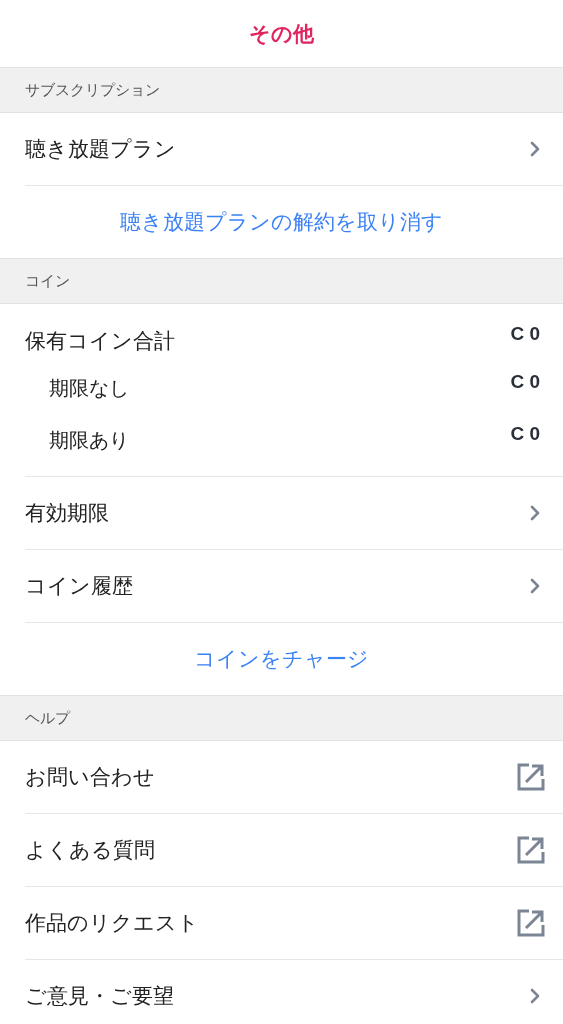 The height and width of the screenshot is (1024, 563). I want to click on section-header: サブスクリプション, so click(281, 90).